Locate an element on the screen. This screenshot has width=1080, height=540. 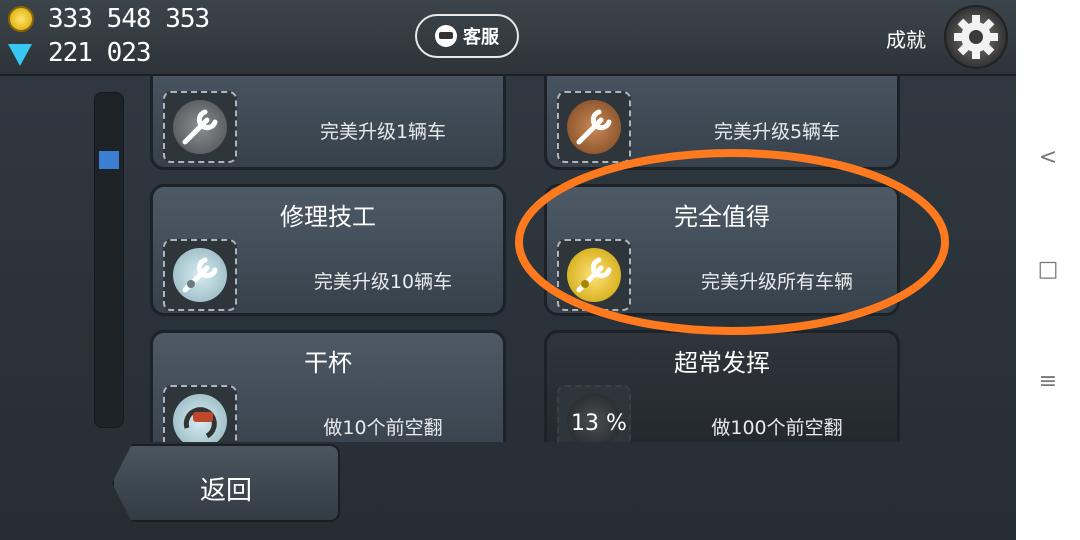
achievement-desc: 做100个前空翻 is located at coordinates (777, 428).